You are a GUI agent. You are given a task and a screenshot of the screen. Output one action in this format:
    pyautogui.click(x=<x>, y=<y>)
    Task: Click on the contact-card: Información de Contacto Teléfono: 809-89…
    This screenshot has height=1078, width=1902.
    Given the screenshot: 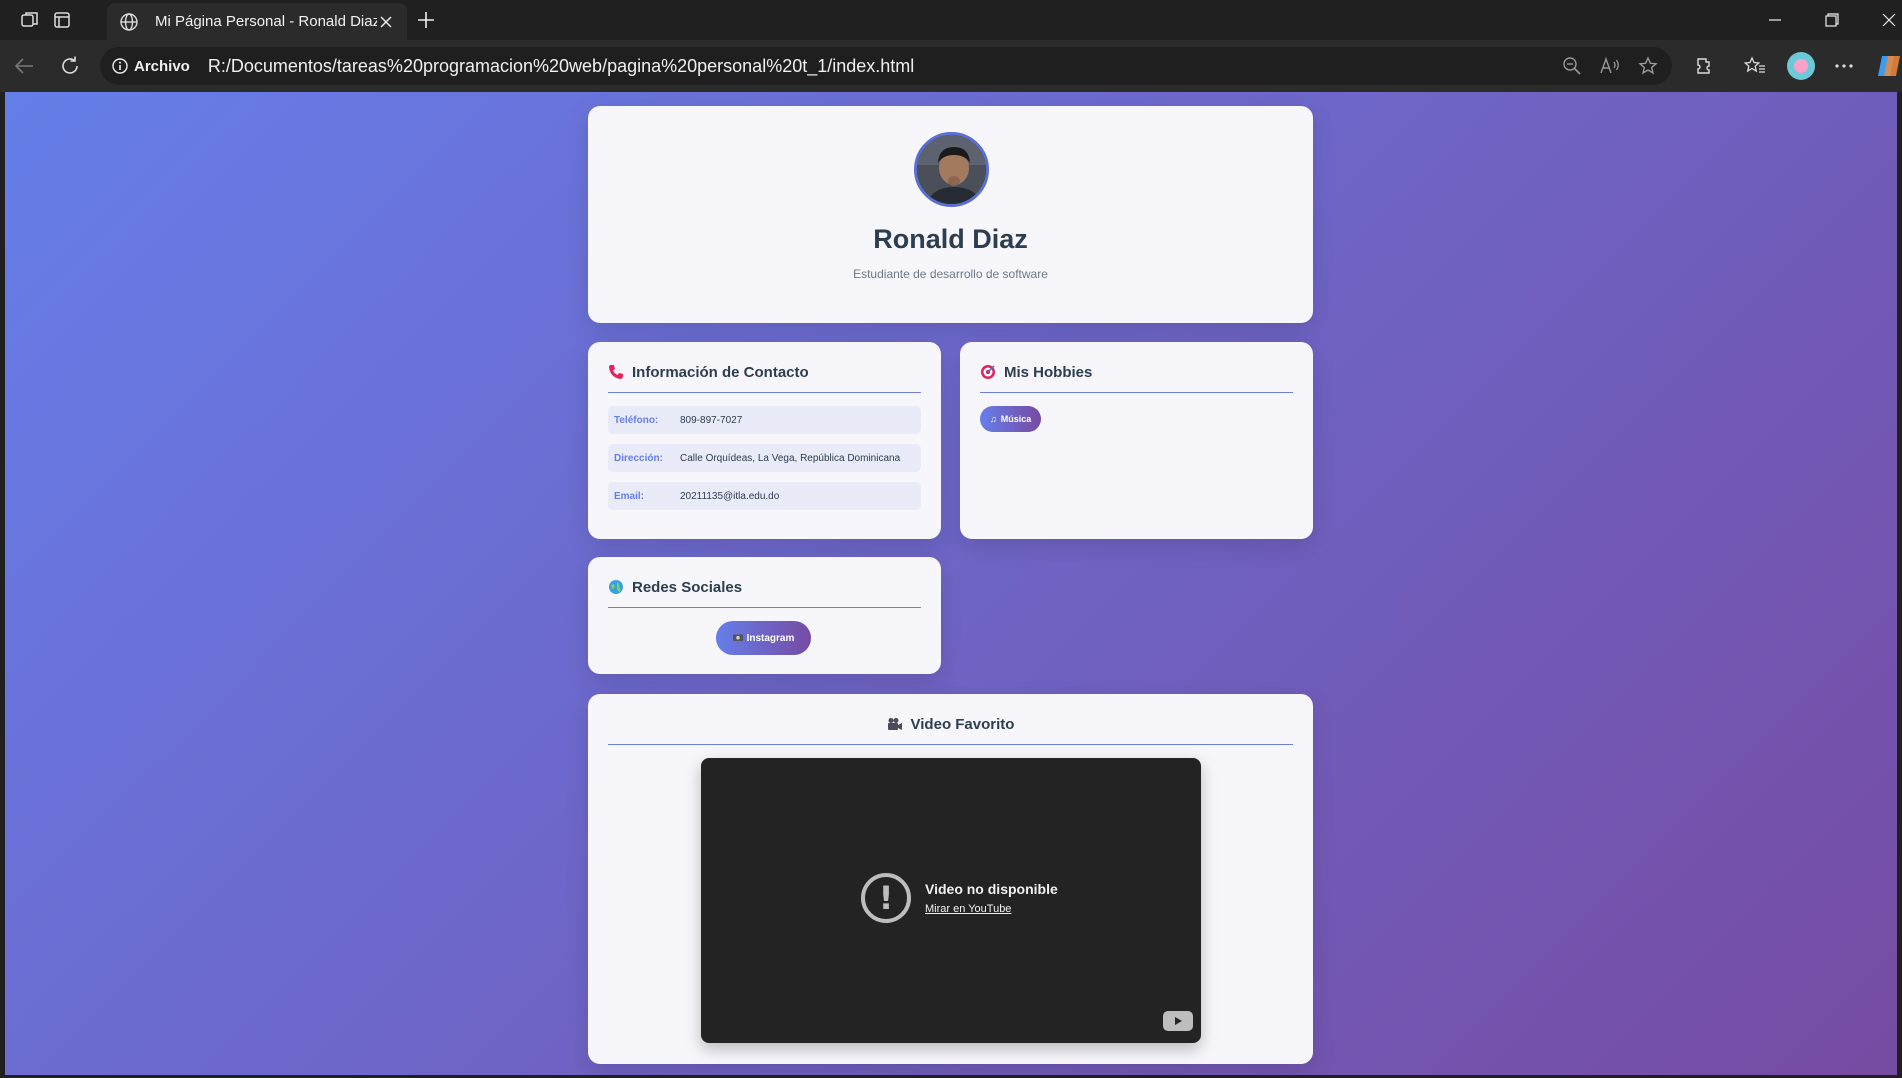 What is the action you would take?
    pyautogui.click(x=764, y=440)
    